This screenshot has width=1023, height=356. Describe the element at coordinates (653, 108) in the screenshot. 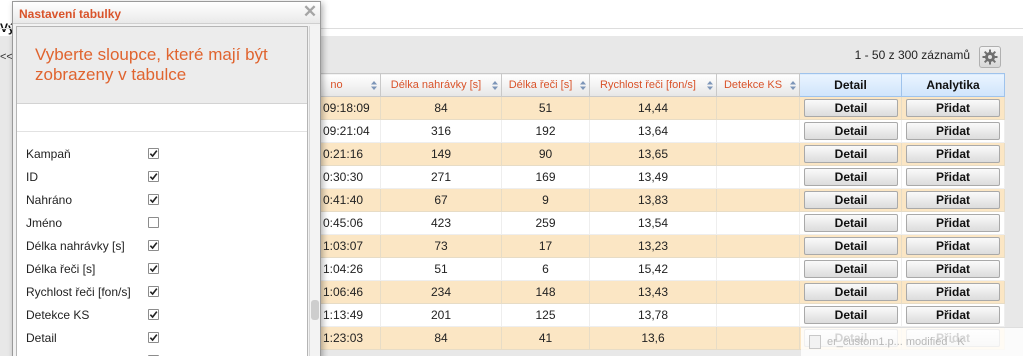

I see `table-row: 09:18:09 84 51 14,44 Detail Přidat` at that location.